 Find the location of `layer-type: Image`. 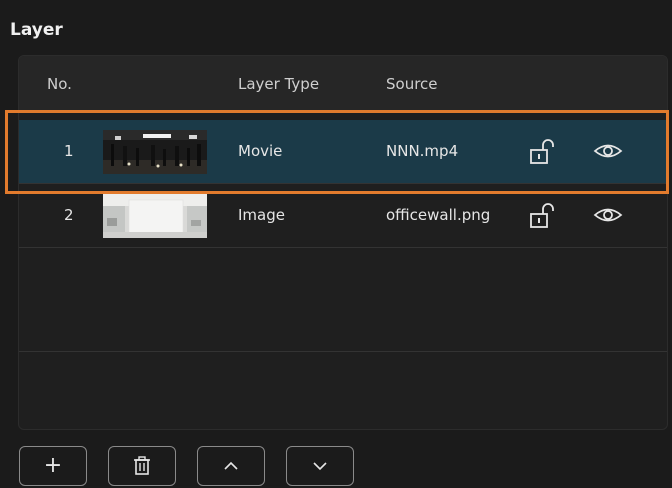

layer-type: Image is located at coordinates (261, 215).